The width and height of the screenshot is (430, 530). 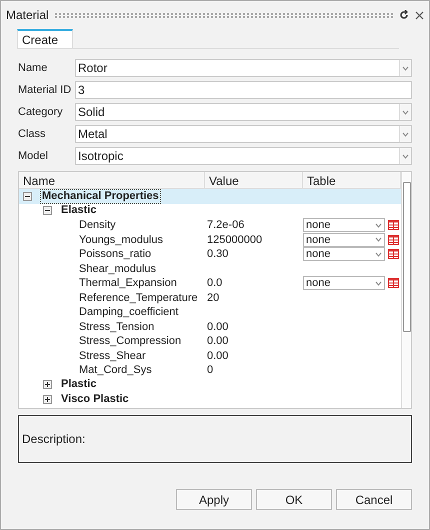 What do you see at coordinates (117, 268) in the screenshot?
I see `property-name: Shear_modulus` at bounding box center [117, 268].